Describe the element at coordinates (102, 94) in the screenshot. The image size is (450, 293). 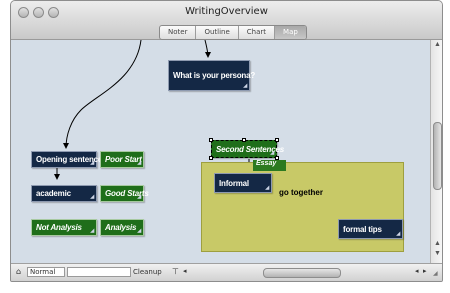
I see `link-top-to-opening` at that location.